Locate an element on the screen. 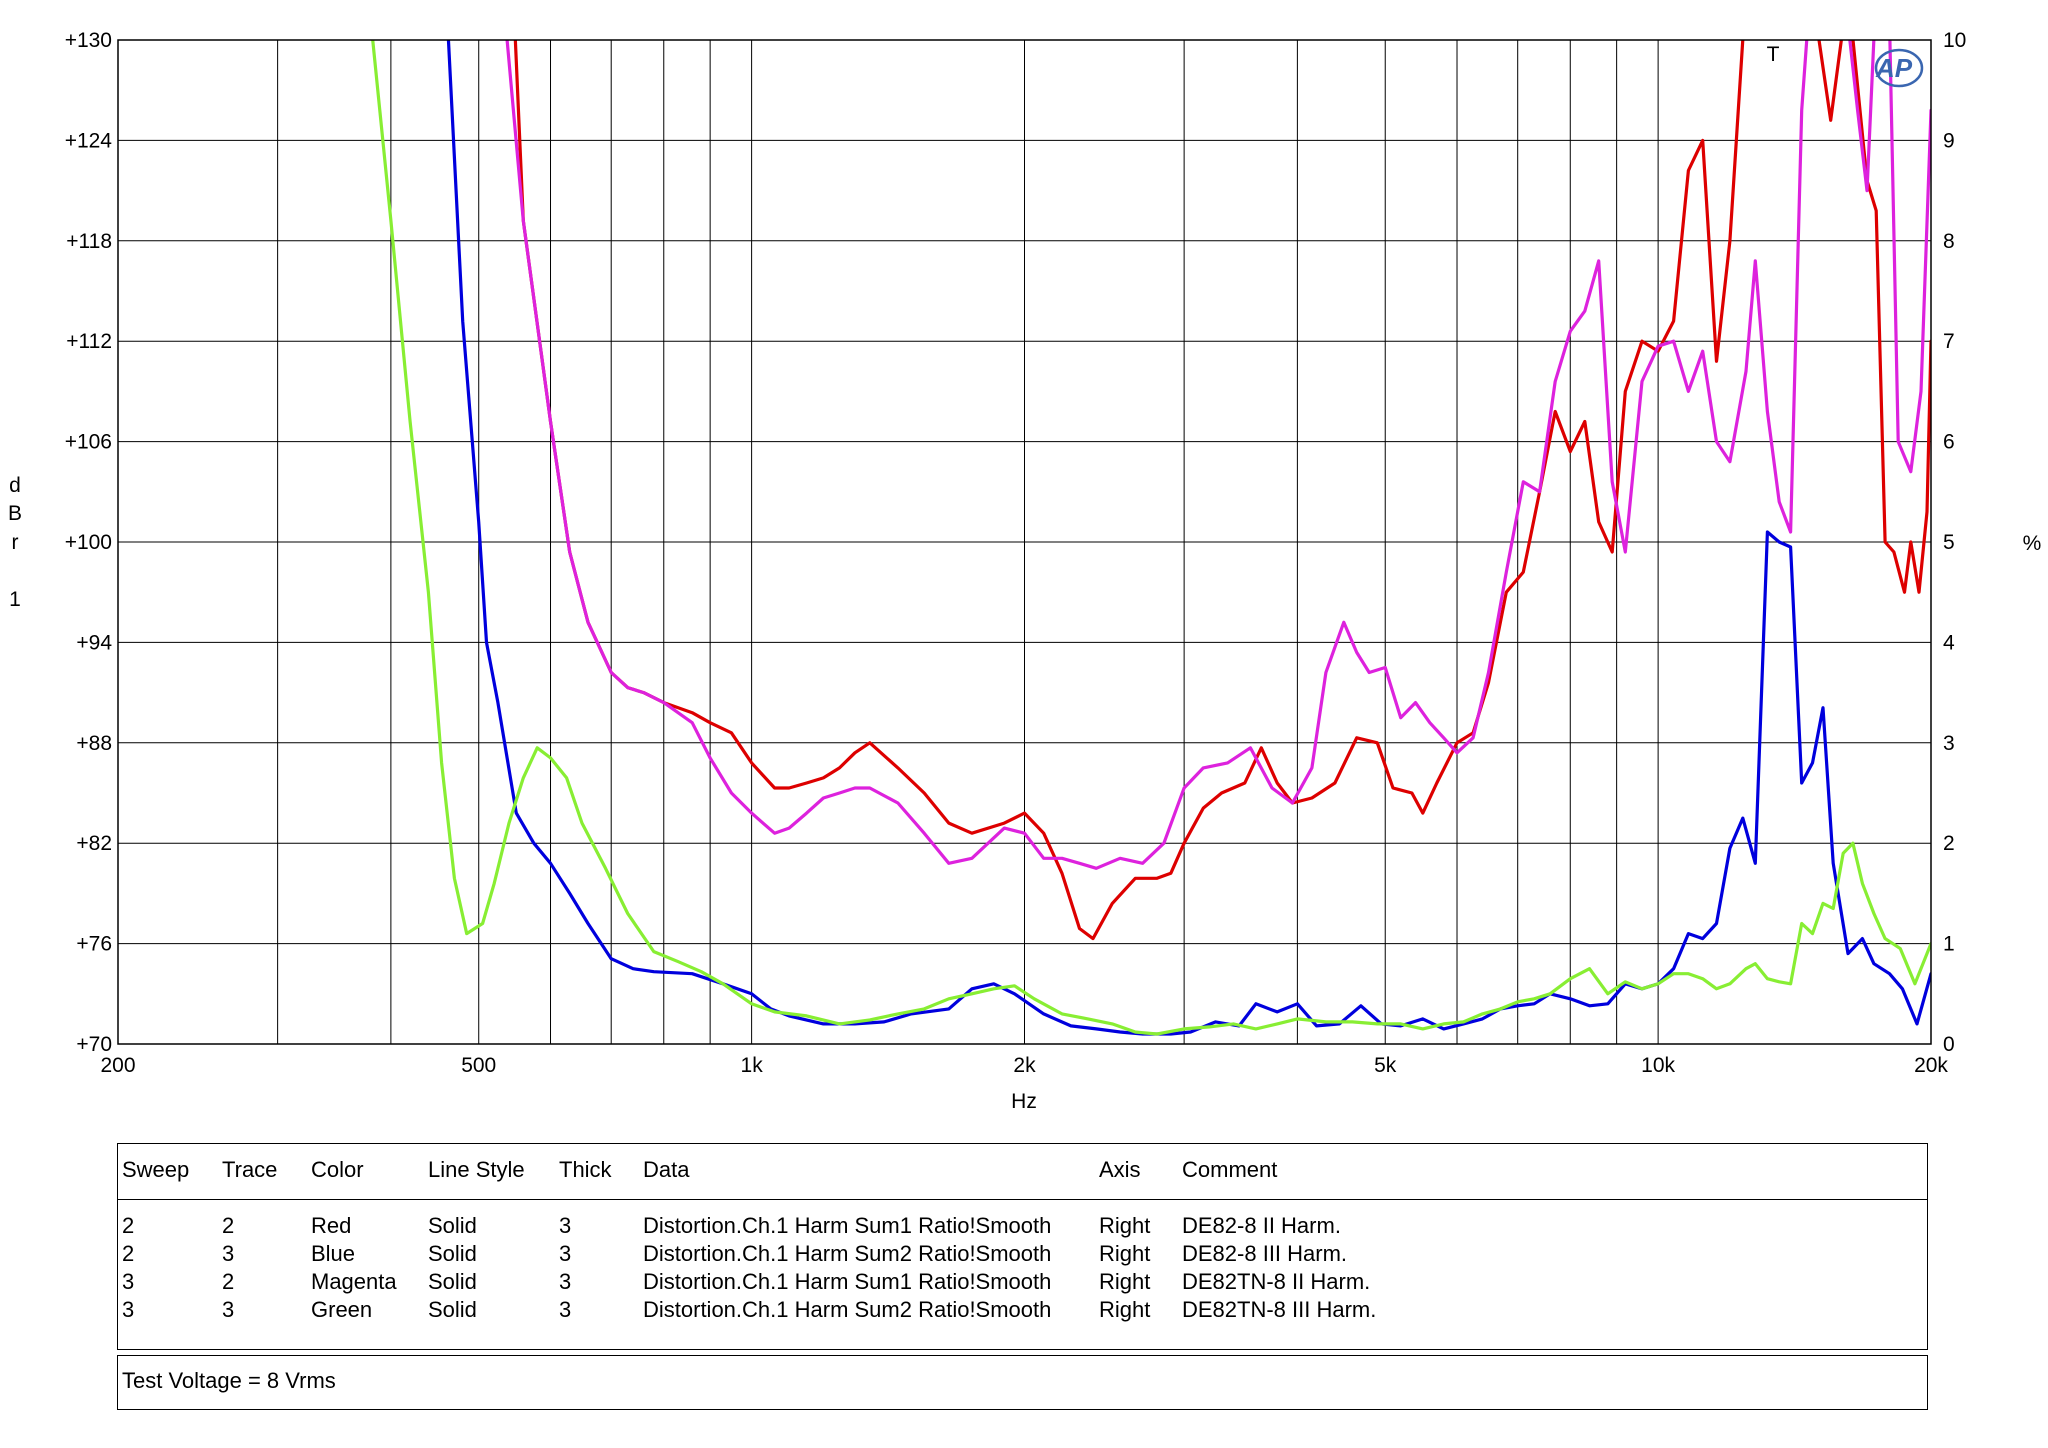 This screenshot has height=1448, width=2048. y-right-label: % is located at coordinates (2032, 543).